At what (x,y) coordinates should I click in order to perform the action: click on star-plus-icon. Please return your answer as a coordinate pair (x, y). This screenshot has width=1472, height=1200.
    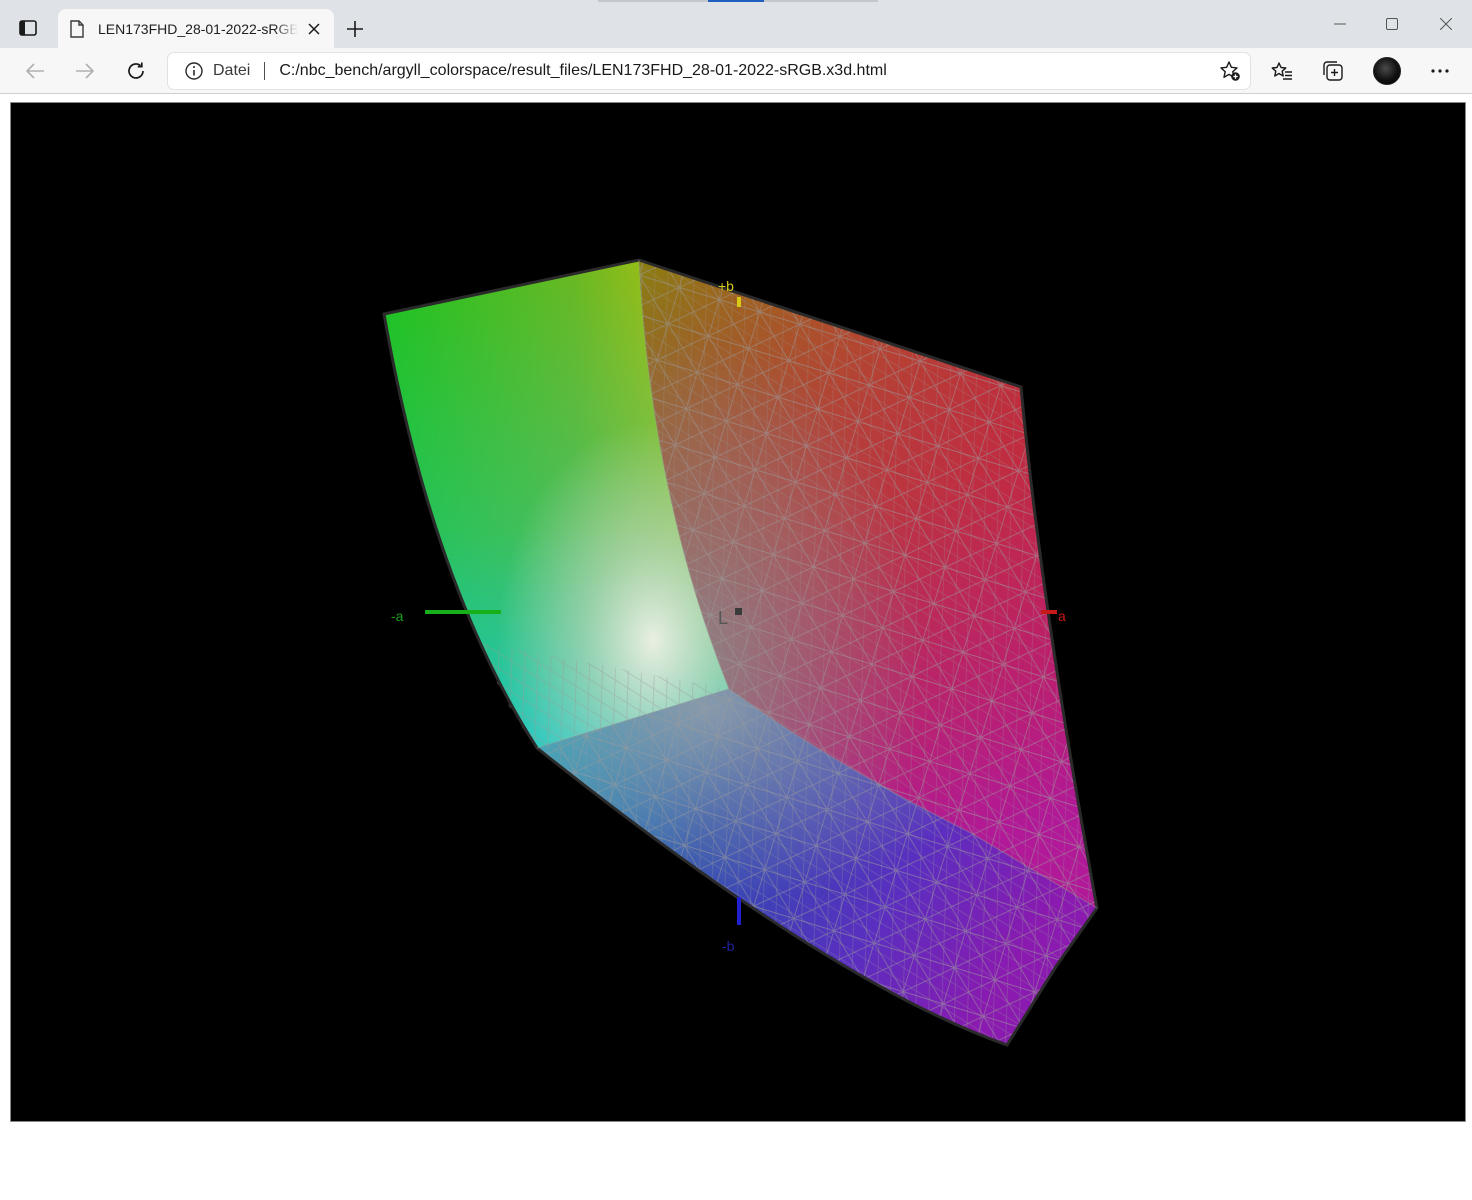
    Looking at the image, I should click on (1230, 71).